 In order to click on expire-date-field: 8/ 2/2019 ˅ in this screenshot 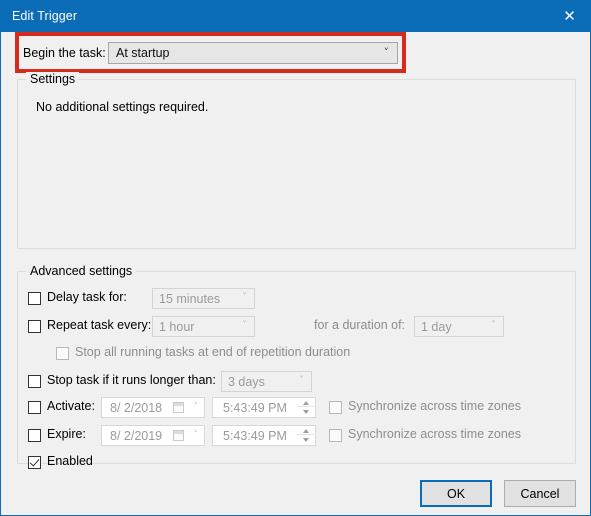, I will do `click(153, 435)`.